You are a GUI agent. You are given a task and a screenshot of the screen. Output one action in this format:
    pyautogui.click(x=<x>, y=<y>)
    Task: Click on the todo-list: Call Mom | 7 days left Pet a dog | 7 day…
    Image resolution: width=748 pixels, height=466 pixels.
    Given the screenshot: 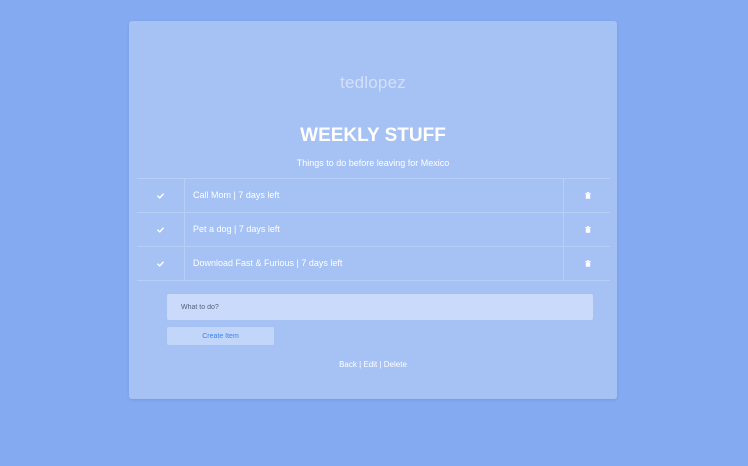 What is the action you would take?
    pyautogui.click(x=373, y=229)
    